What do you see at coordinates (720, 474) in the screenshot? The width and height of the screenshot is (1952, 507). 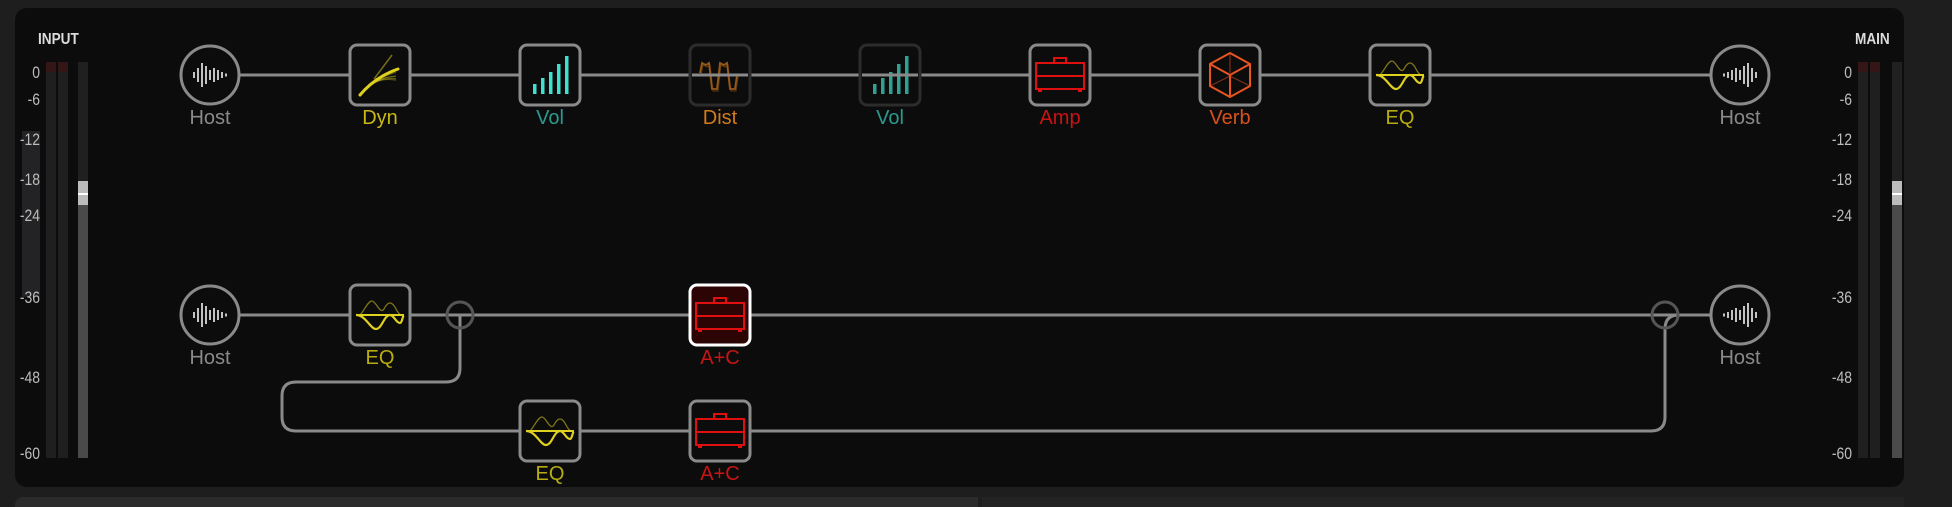 I see `block-label-ac-b: A+C` at bounding box center [720, 474].